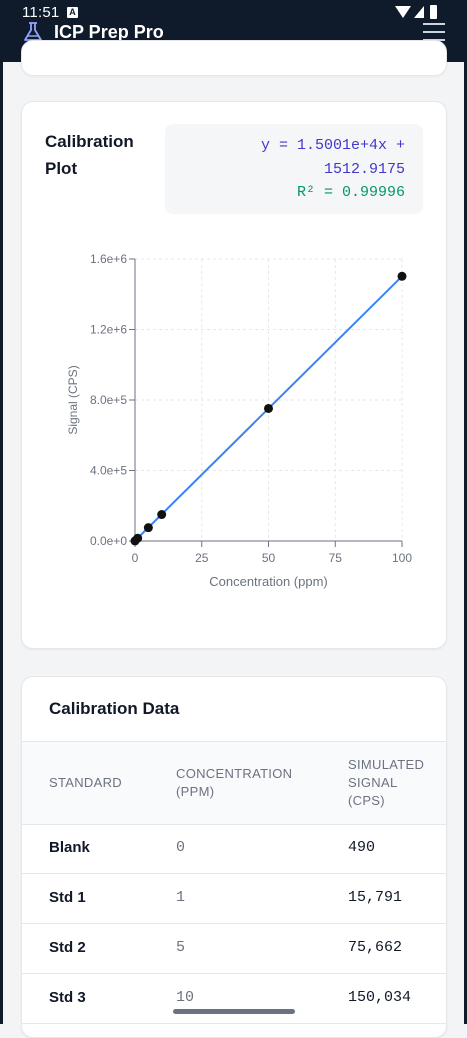 This screenshot has width=467, height=1038. I want to click on y-tick-label: 4.0e+5, so click(108, 471).